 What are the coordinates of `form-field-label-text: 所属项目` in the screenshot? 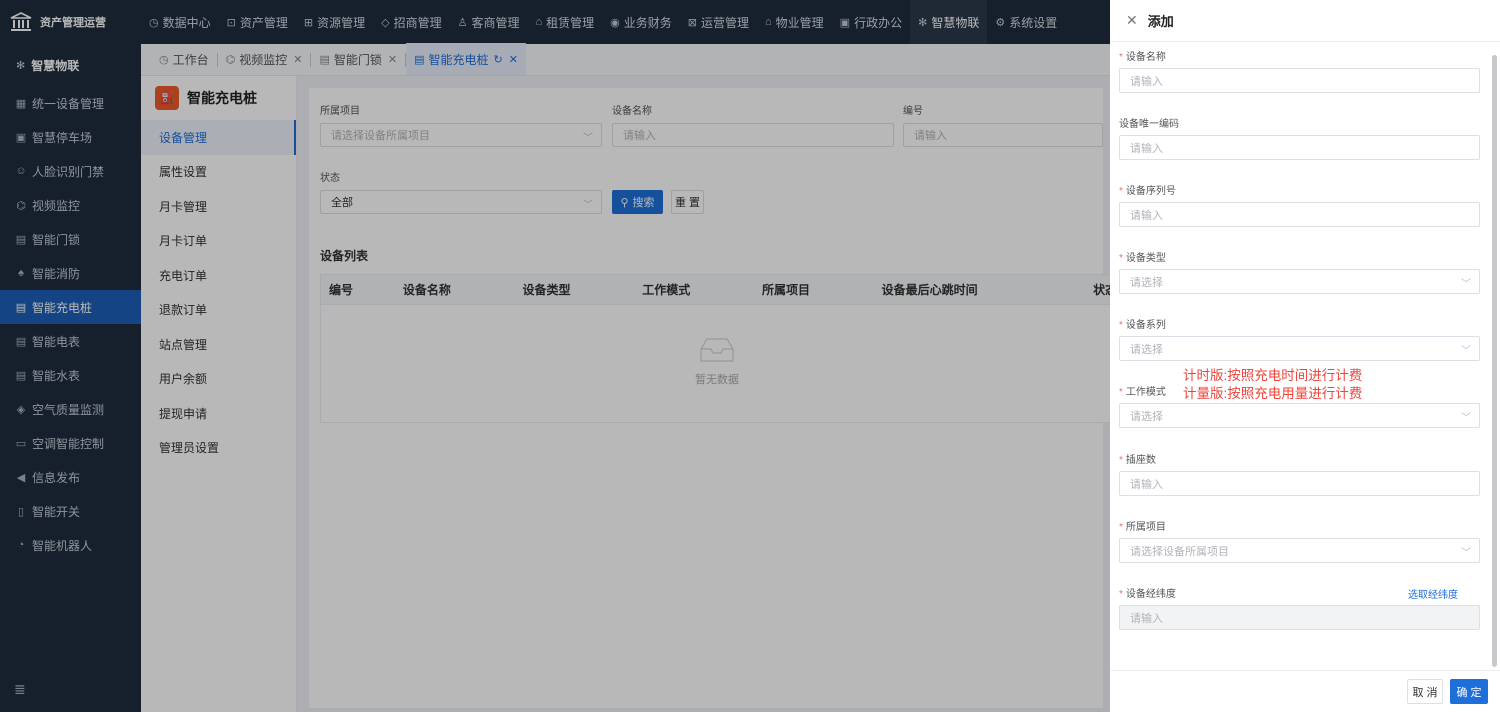 It's located at (1145, 527).